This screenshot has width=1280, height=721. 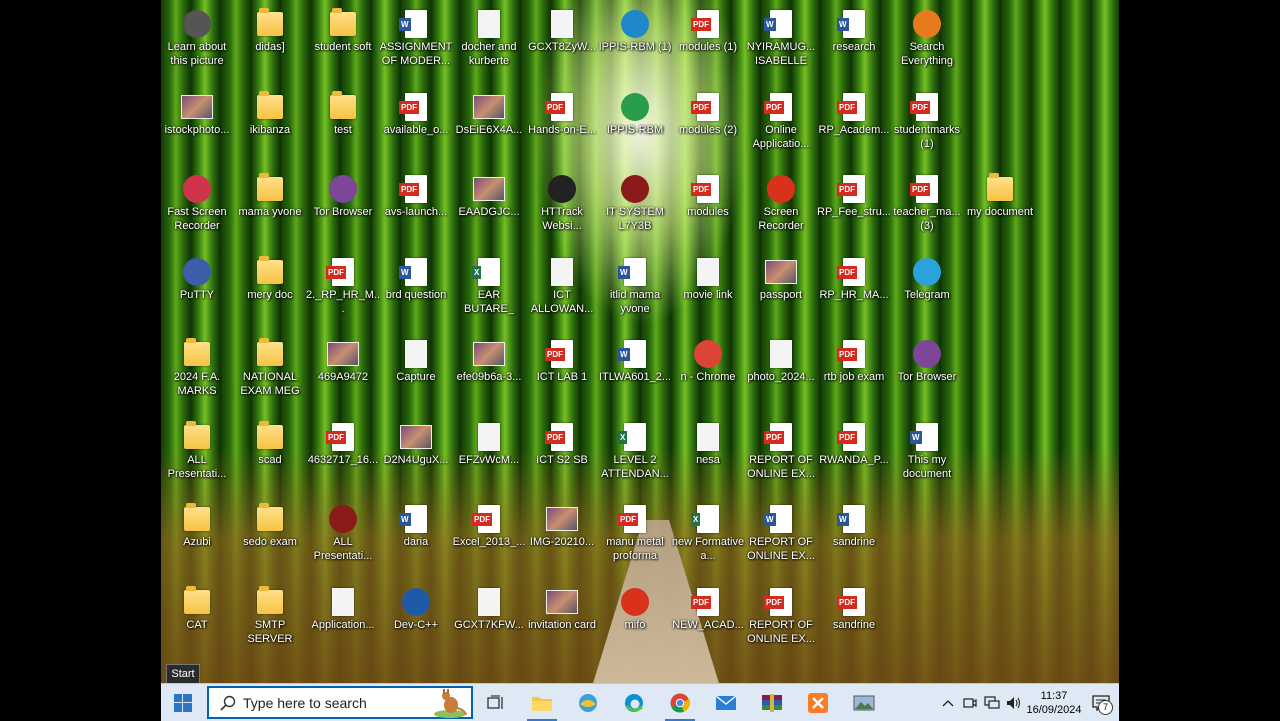 I want to click on desktop-icon: mifo, so click(x=635, y=620).